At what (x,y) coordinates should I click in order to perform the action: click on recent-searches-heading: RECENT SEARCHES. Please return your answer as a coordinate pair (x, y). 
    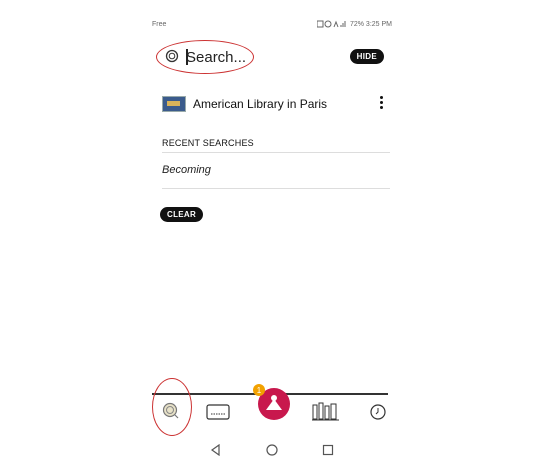
    Looking at the image, I should click on (208, 143).